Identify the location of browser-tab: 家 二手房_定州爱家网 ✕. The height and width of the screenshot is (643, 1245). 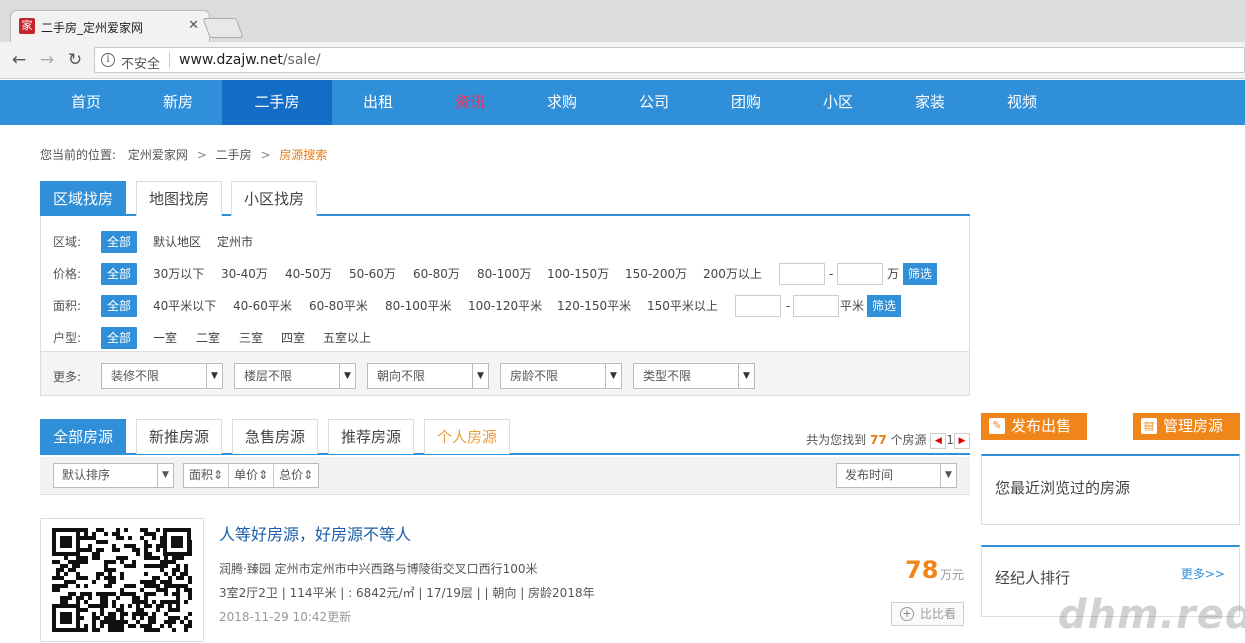
(110, 26).